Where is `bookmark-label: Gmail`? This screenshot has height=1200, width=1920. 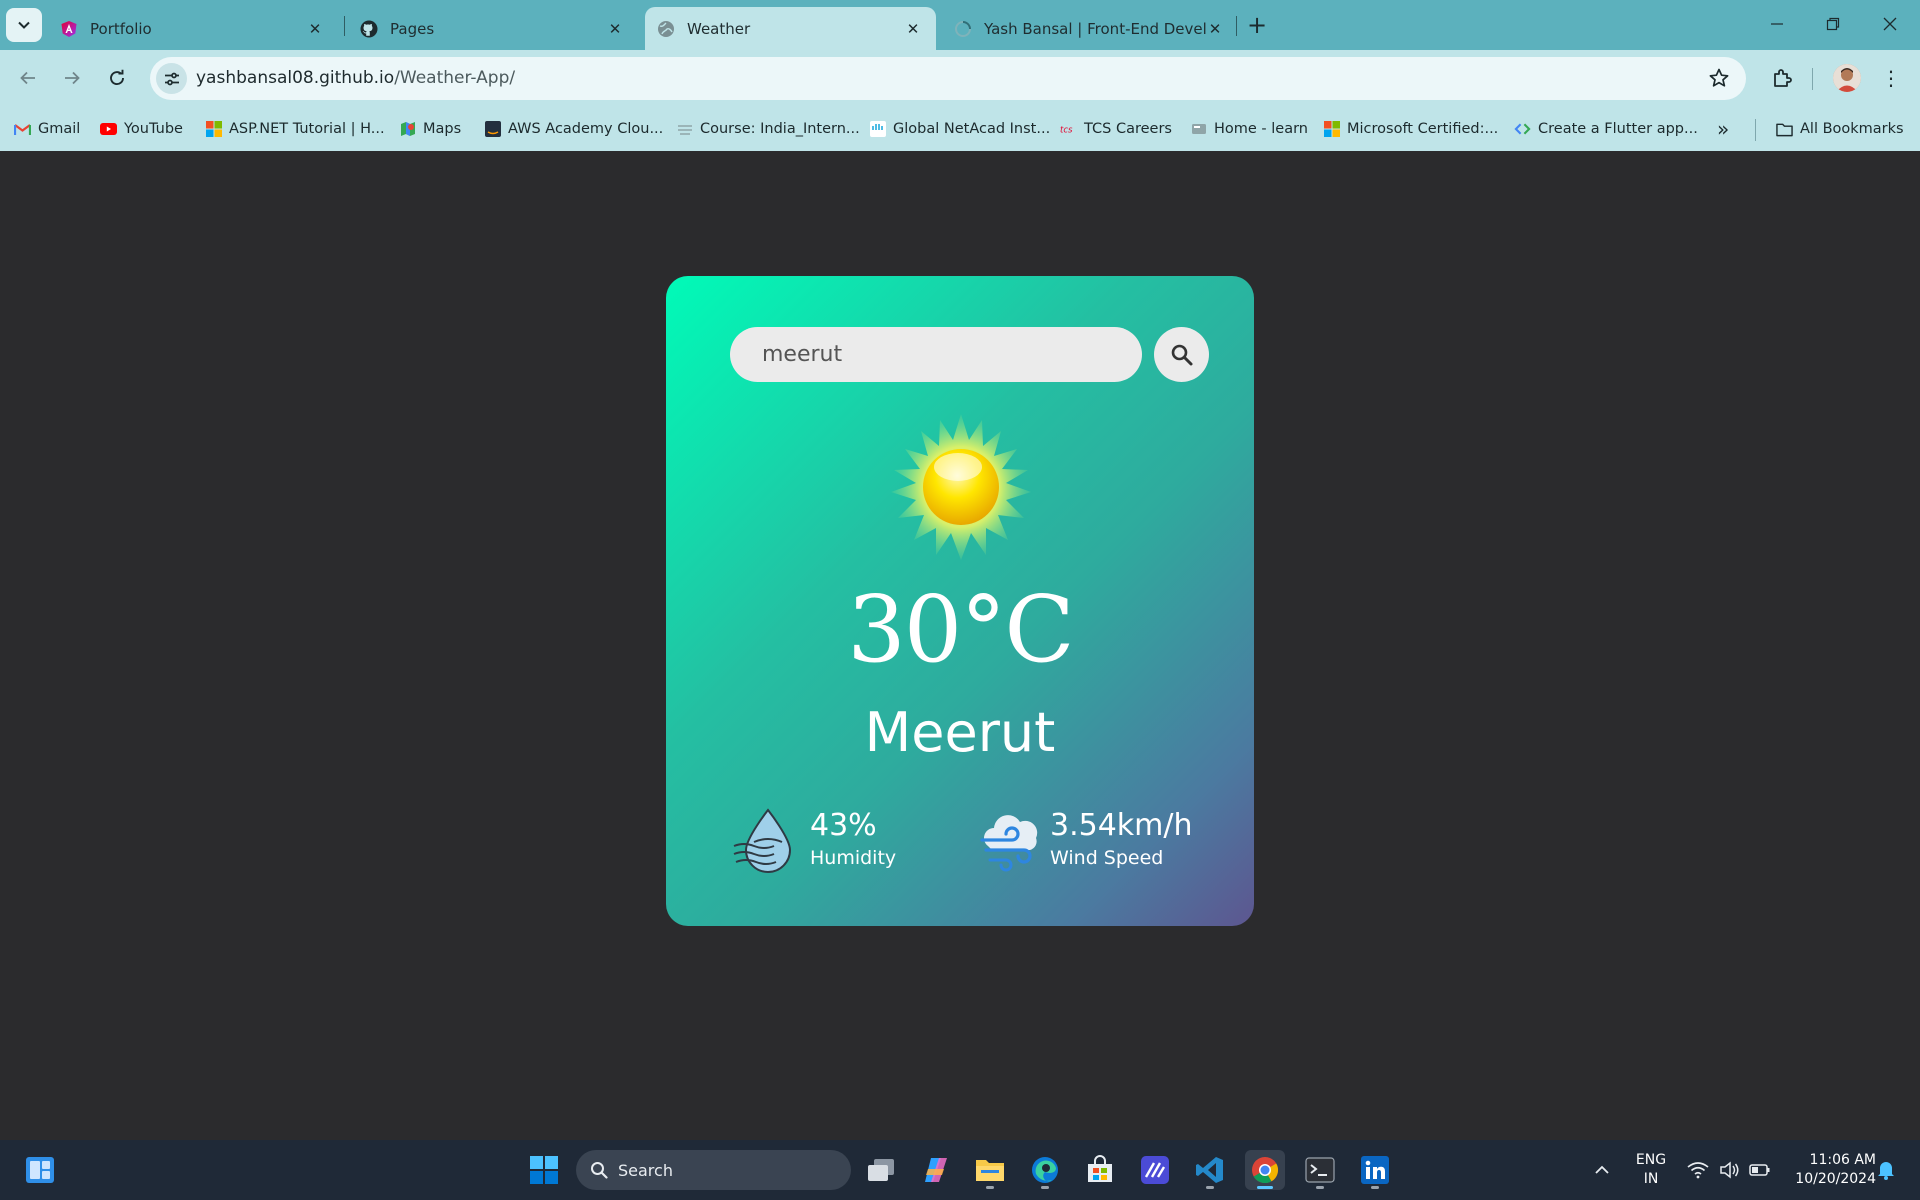 bookmark-label: Gmail is located at coordinates (59, 129).